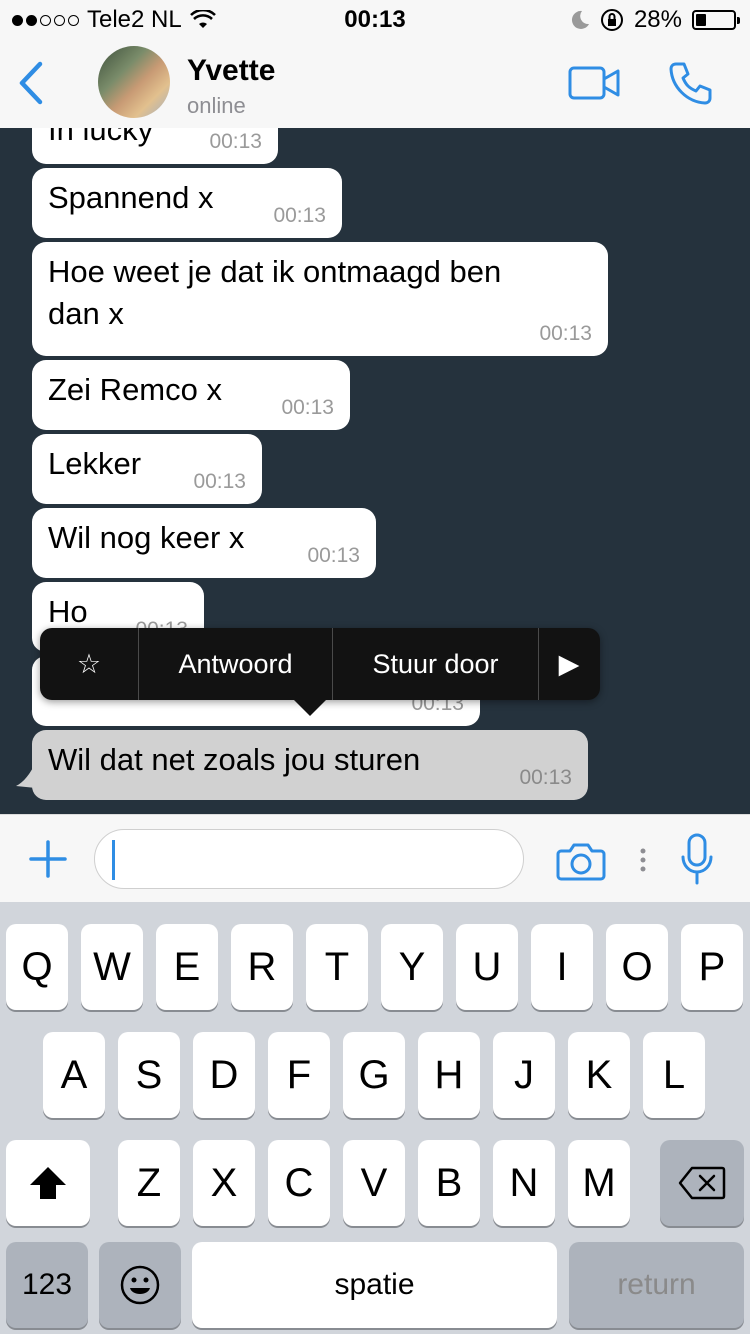 This screenshot has width=750, height=1334. What do you see at coordinates (234, 759) in the screenshot?
I see `message-text: Wil dat net zoals jou sturen` at bounding box center [234, 759].